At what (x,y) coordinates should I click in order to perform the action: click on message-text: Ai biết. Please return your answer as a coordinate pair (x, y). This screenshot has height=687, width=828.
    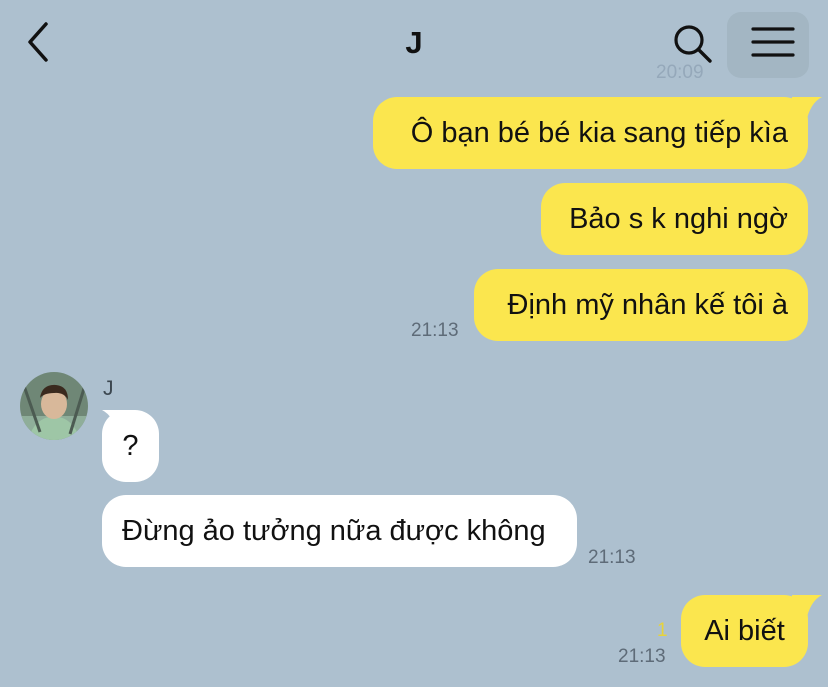
    Looking at the image, I should click on (744, 631).